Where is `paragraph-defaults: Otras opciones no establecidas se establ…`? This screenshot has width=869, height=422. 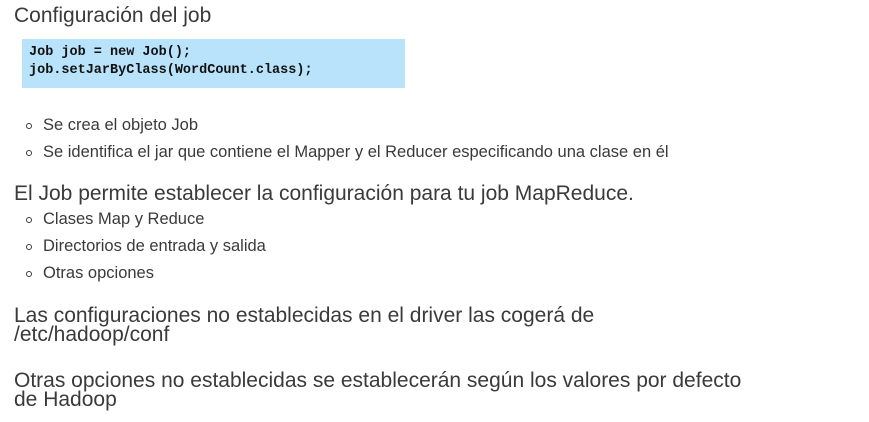 paragraph-defaults: Otras opciones no establecidas se establ… is located at coordinates (378, 390).